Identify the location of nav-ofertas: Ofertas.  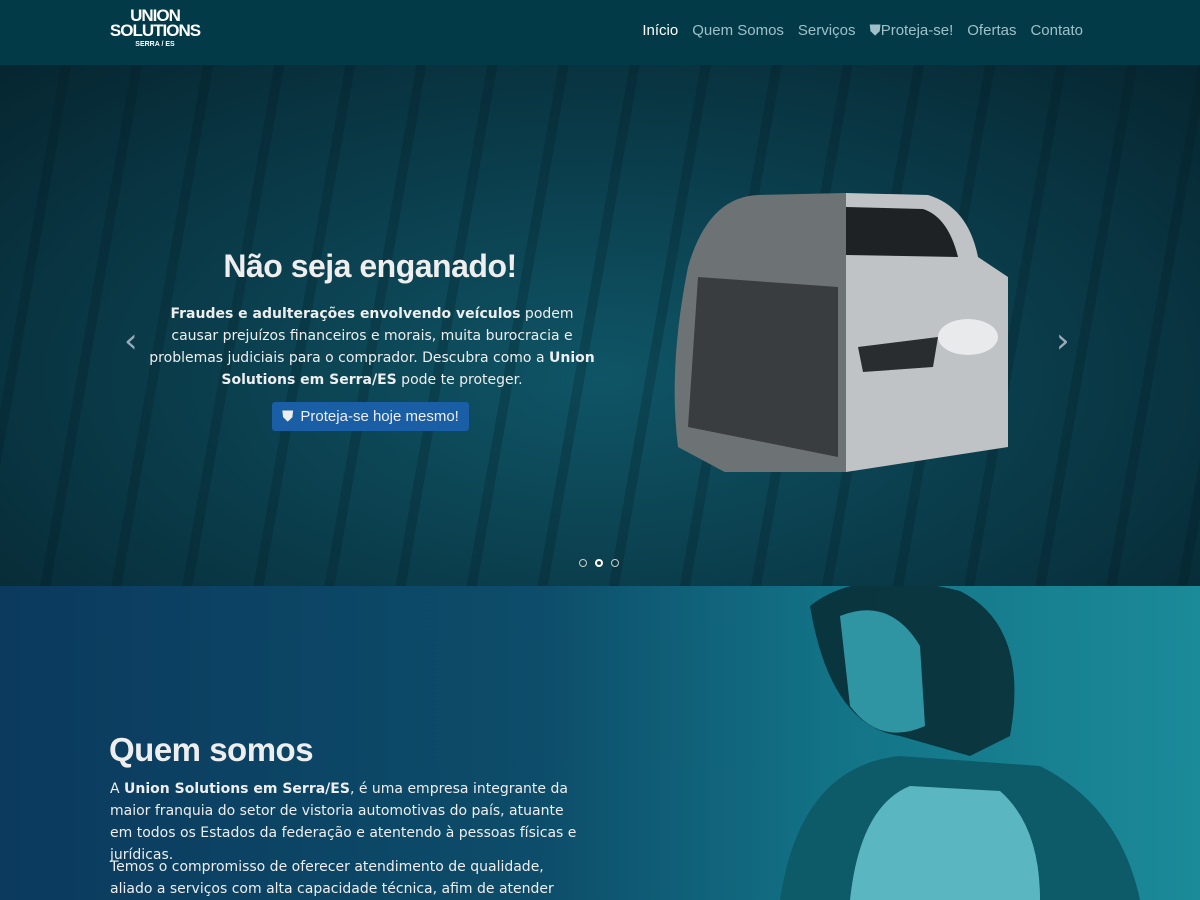
(991, 30).